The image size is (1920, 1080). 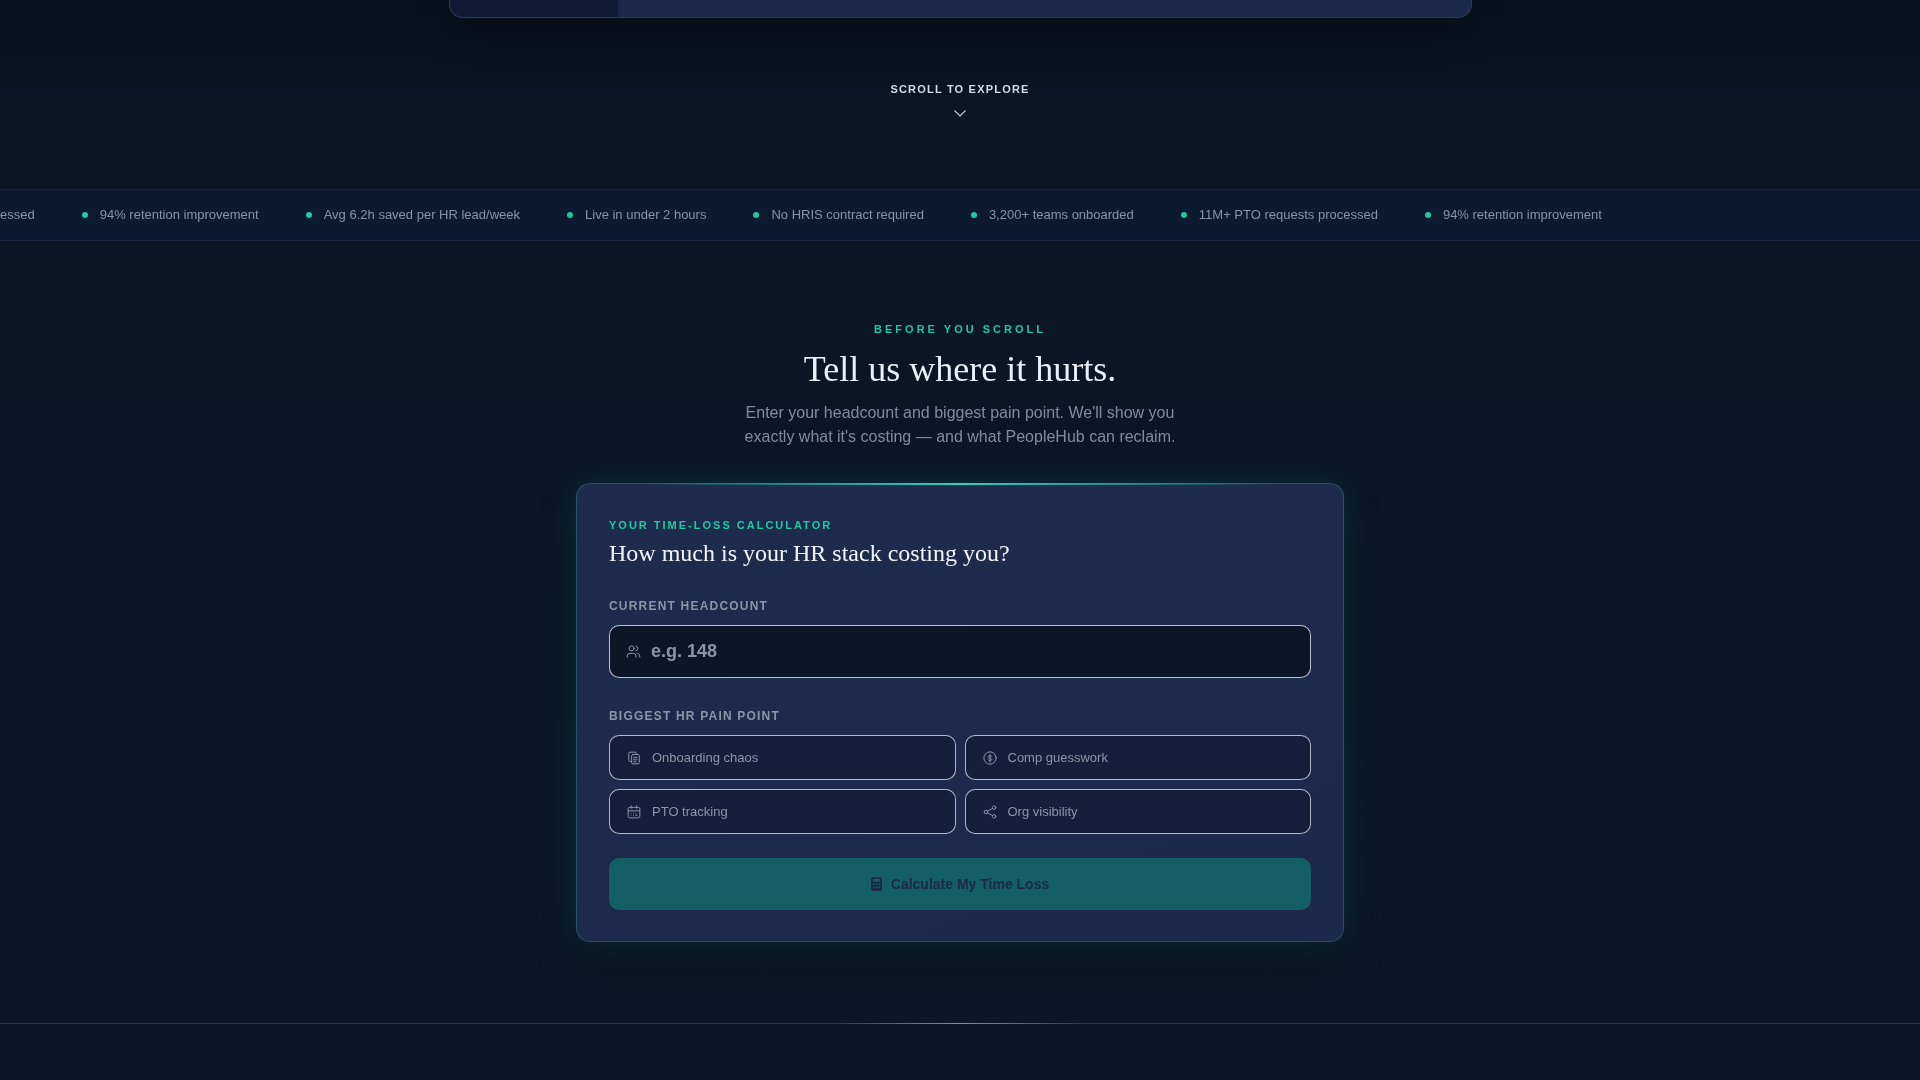 What do you see at coordinates (960, 425) in the screenshot?
I see `section-description: Enter your headcount and biggest pain point. We'll show you exactly what it's costing — and what PeopleHub can reclaim.` at bounding box center [960, 425].